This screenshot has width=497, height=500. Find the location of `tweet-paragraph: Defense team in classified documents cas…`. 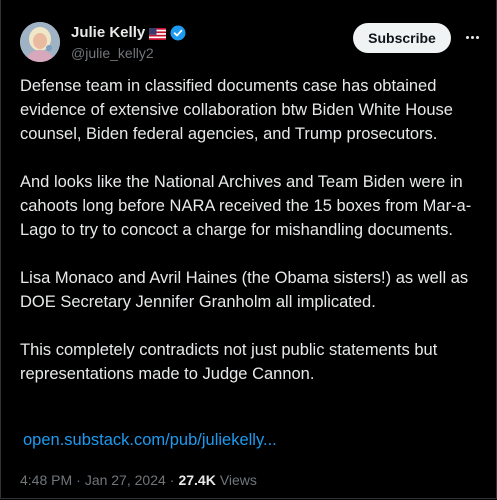

tweet-paragraph: Defense team in classified documents cas… is located at coordinates (236, 110).